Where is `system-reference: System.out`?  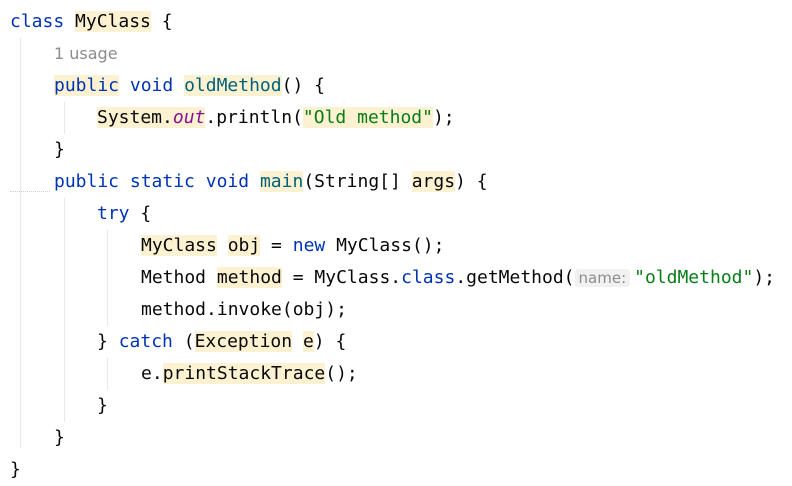 system-reference: System.out is located at coordinates (151, 117).